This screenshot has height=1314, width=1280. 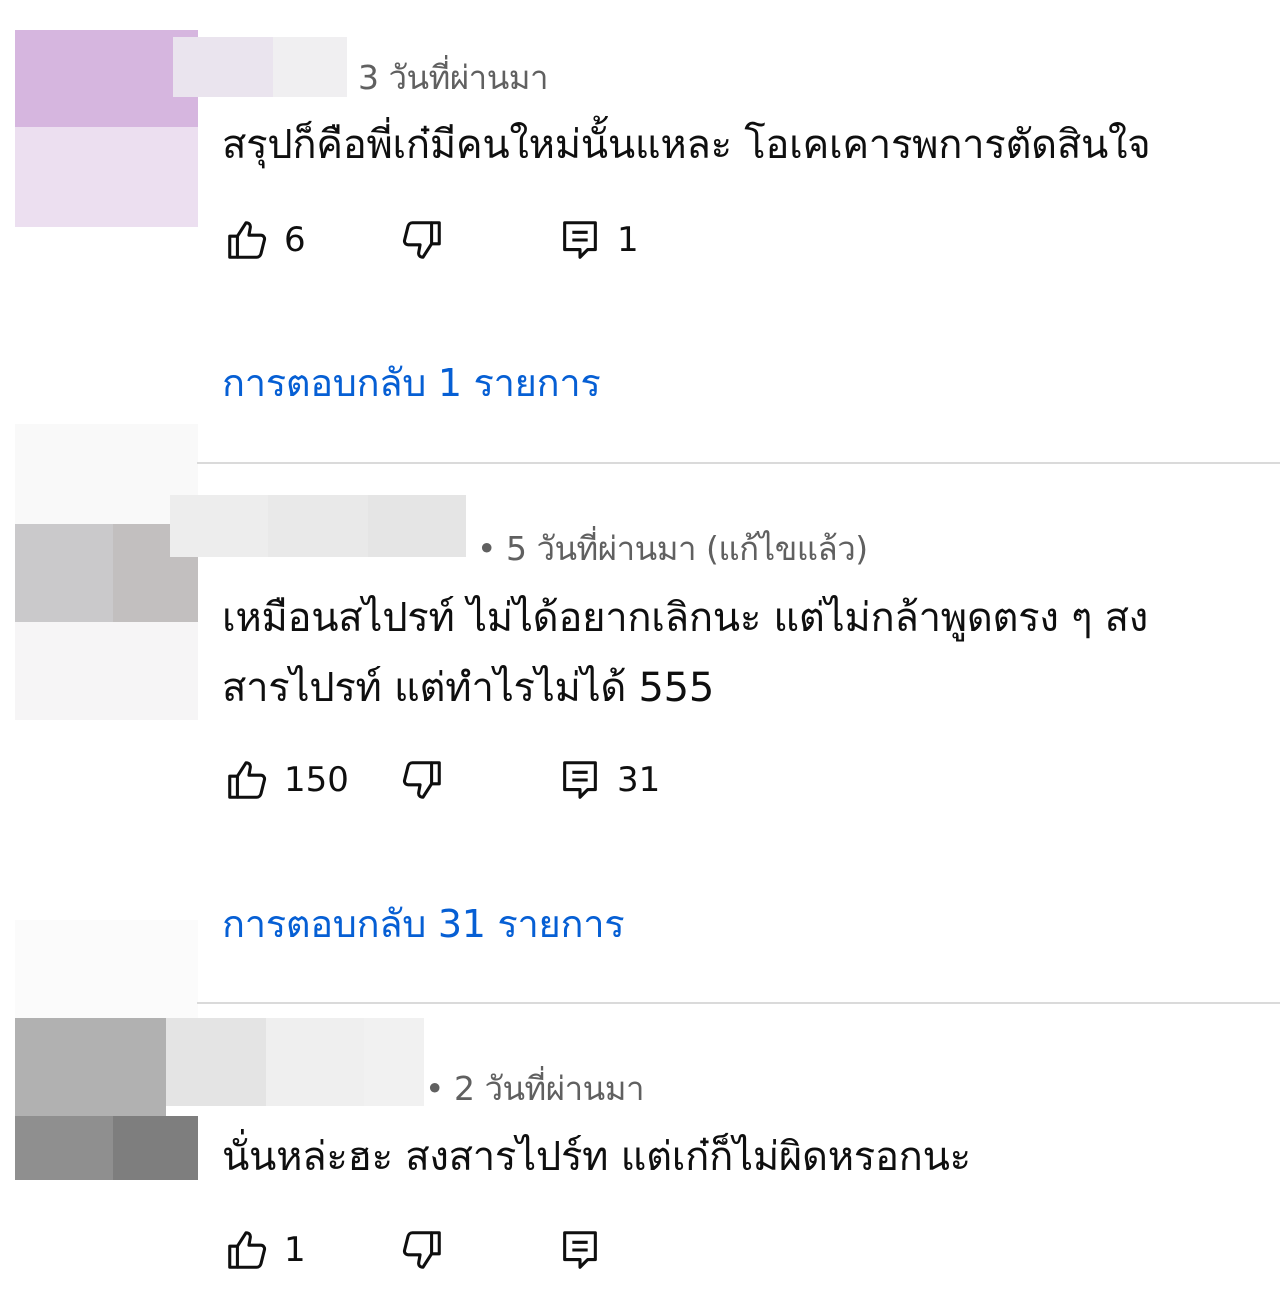 What do you see at coordinates (598, 240) in the screenshot?
I see `reply-button: 1` at bounding box center [598, 240].